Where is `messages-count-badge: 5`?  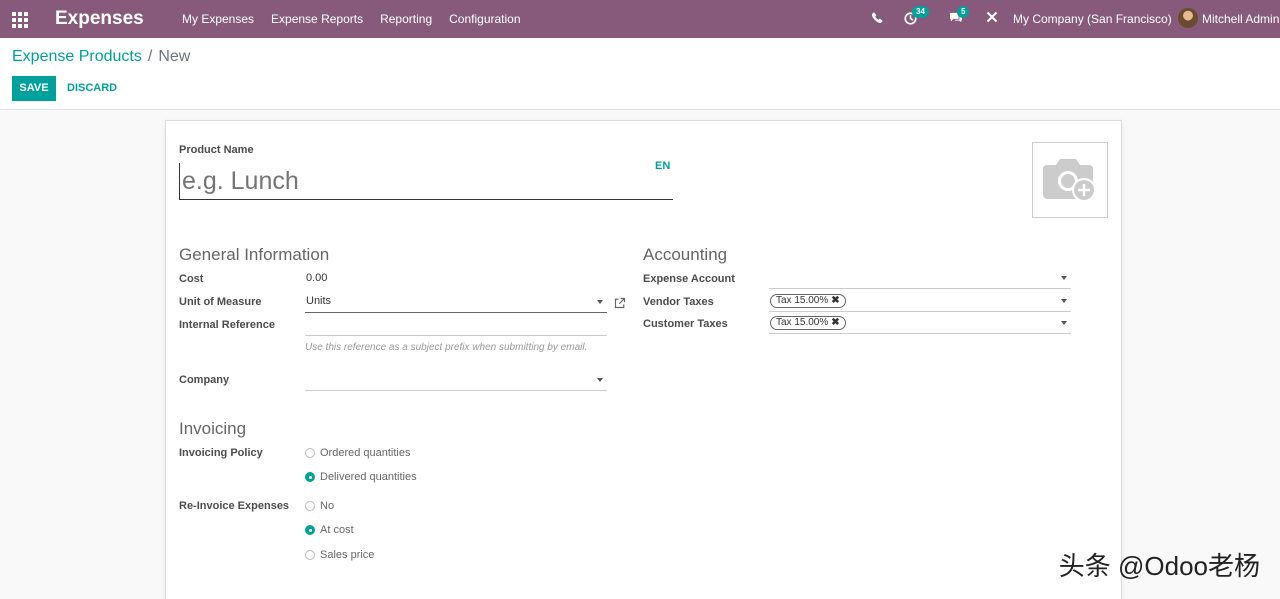
messages-count-badge: 5 is located at coordinates (963, 12).